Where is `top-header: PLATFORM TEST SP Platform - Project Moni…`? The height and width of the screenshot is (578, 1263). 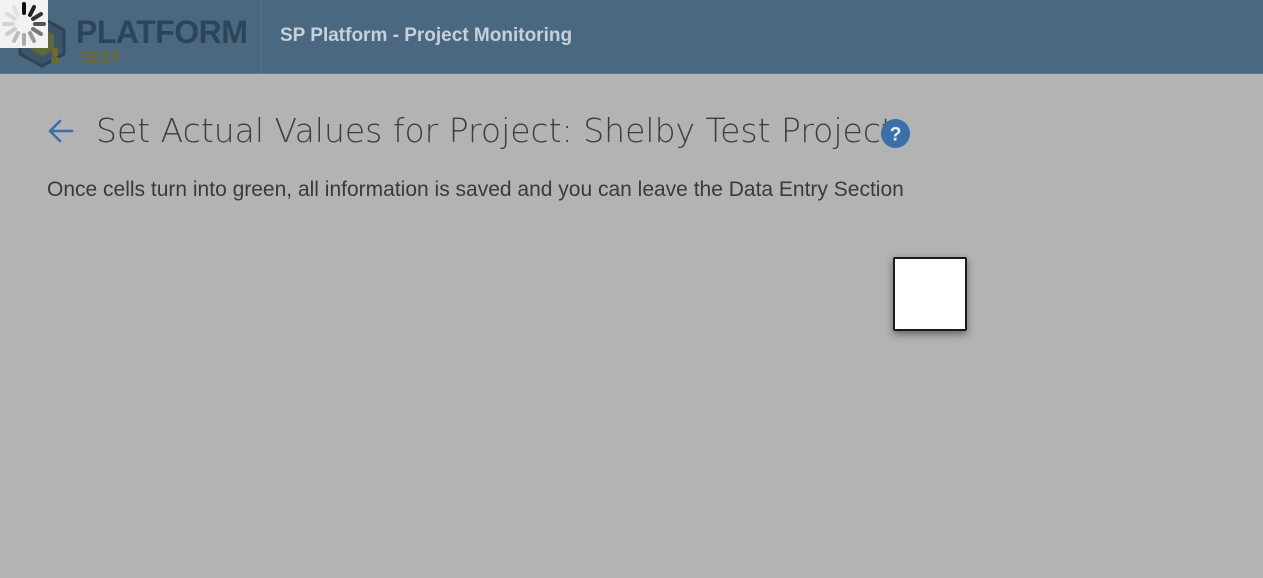
top-header: PLATFORM TEST SP Platform - Project Moni… is located at coordinates (631, 37).